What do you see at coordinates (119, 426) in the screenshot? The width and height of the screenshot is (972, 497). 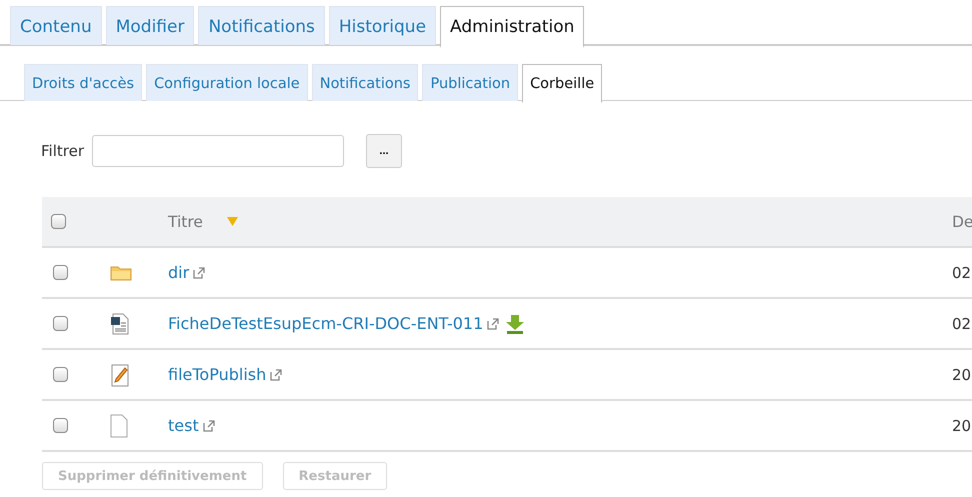 I see `blank-file-icon` at bounding box center [119, 426].